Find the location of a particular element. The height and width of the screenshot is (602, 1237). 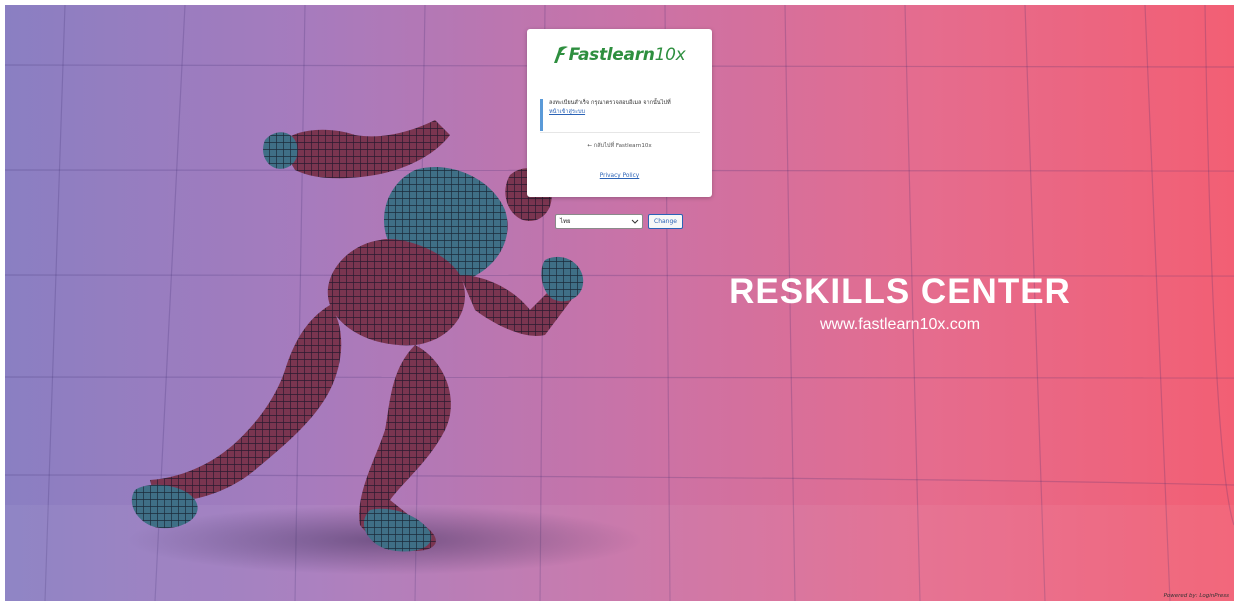

leaf-f-logo-icon is located at coordinates (560, 54).